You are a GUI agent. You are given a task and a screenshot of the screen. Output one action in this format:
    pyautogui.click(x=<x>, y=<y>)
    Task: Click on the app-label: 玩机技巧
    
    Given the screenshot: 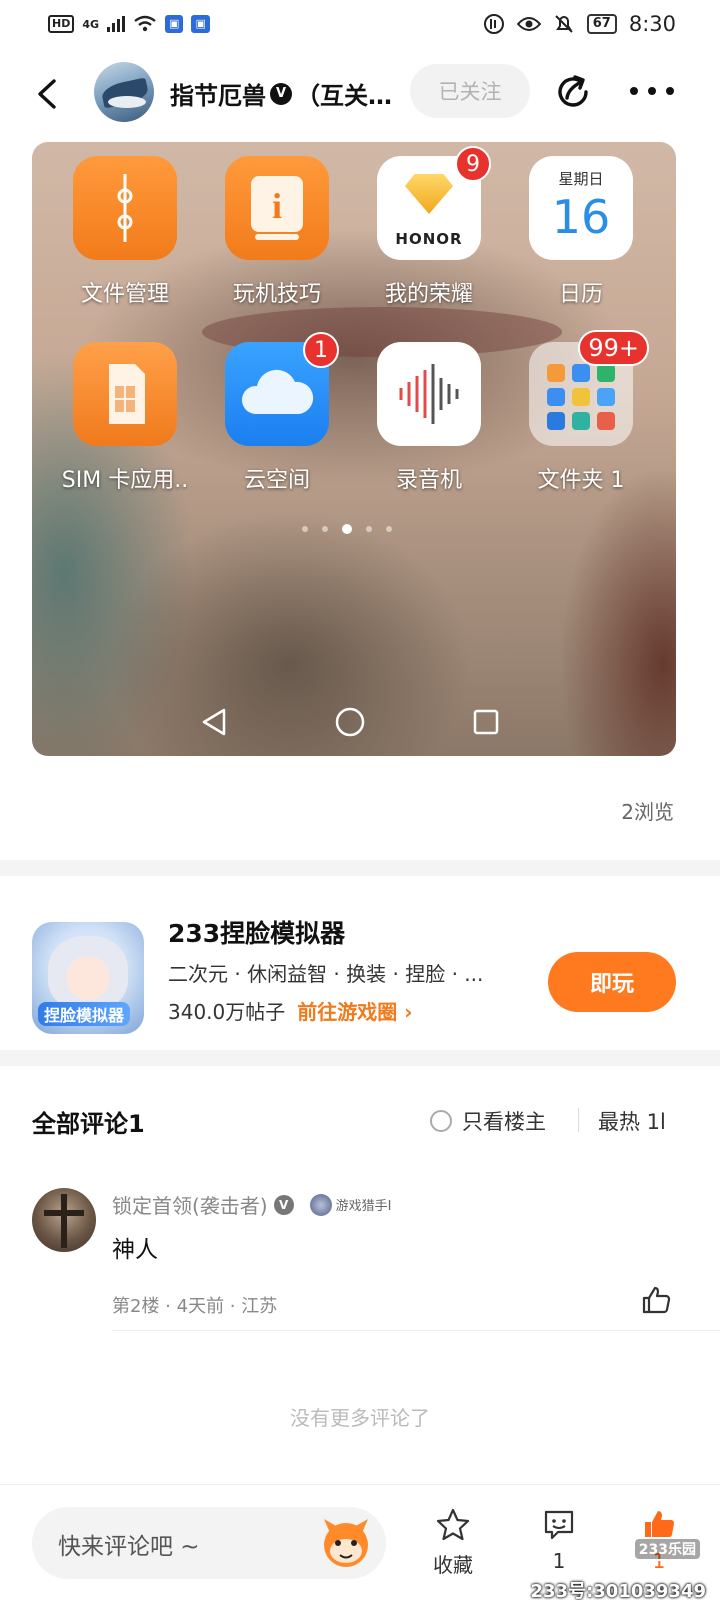 What is the action you would take?
    pyautogui.click(x=276, y=294)
    